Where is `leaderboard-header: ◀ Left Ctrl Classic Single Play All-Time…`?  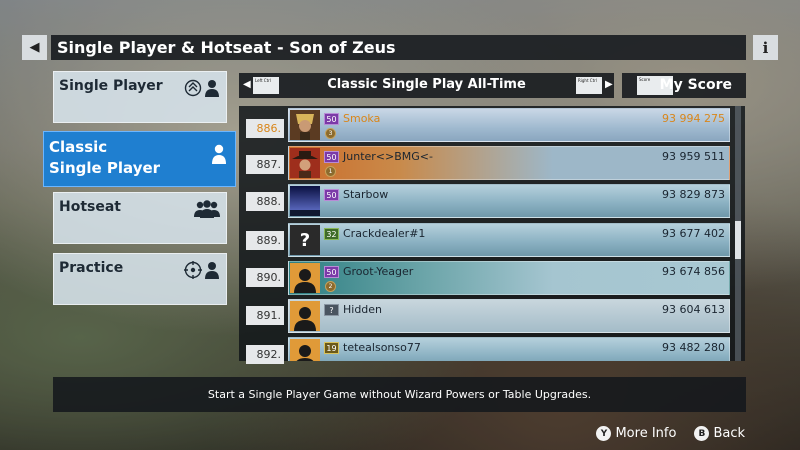 leaderboard-header: ◀ Left Ctrl Classic Single Play All-Time… is located at coordinates (426, 85).